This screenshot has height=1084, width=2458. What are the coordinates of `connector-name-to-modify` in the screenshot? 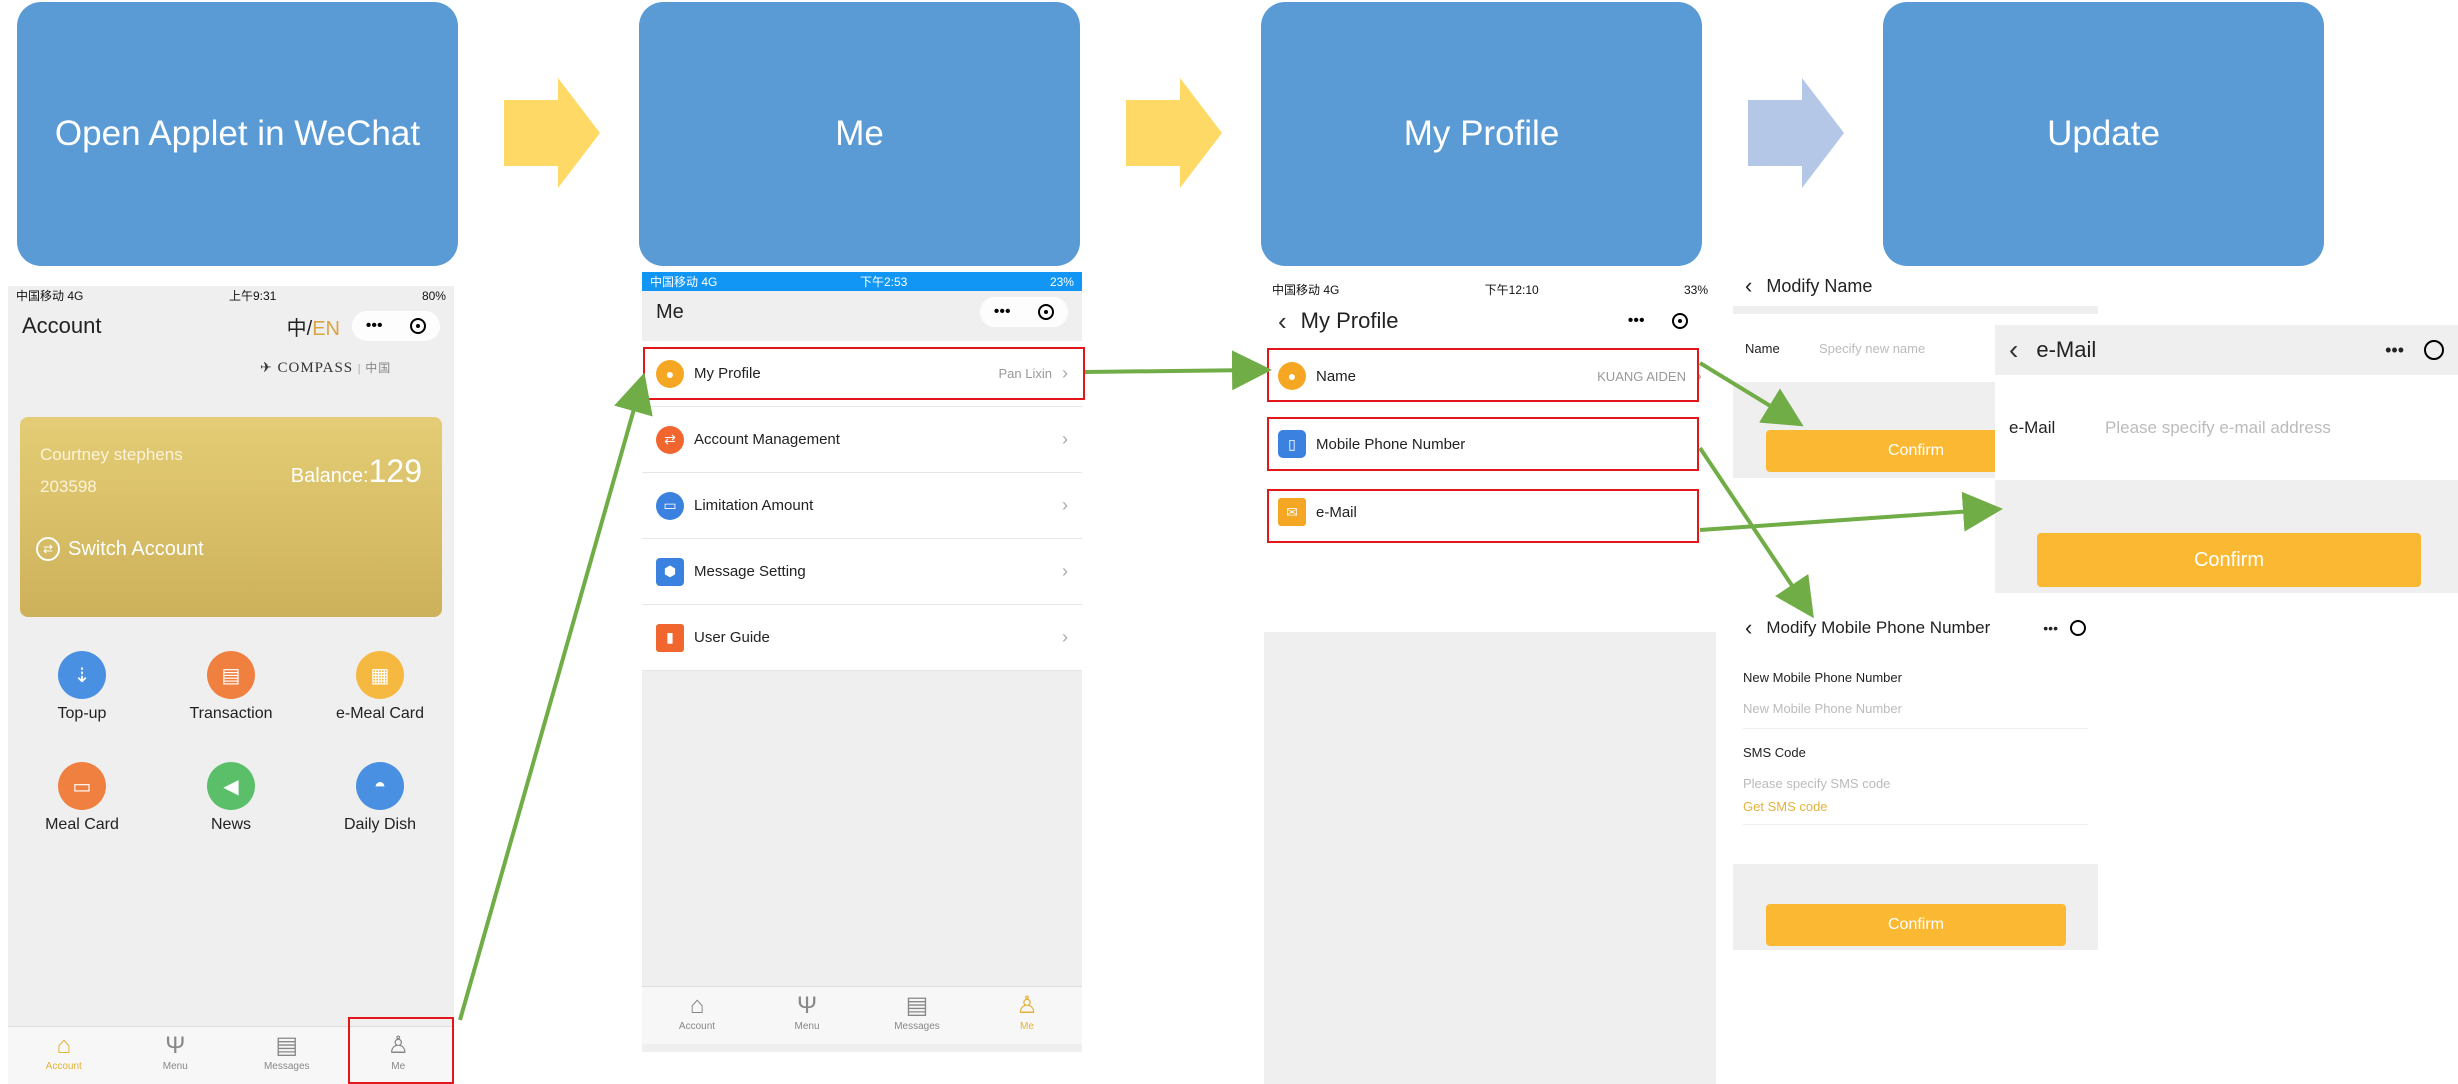 It's located at (1751, 394).